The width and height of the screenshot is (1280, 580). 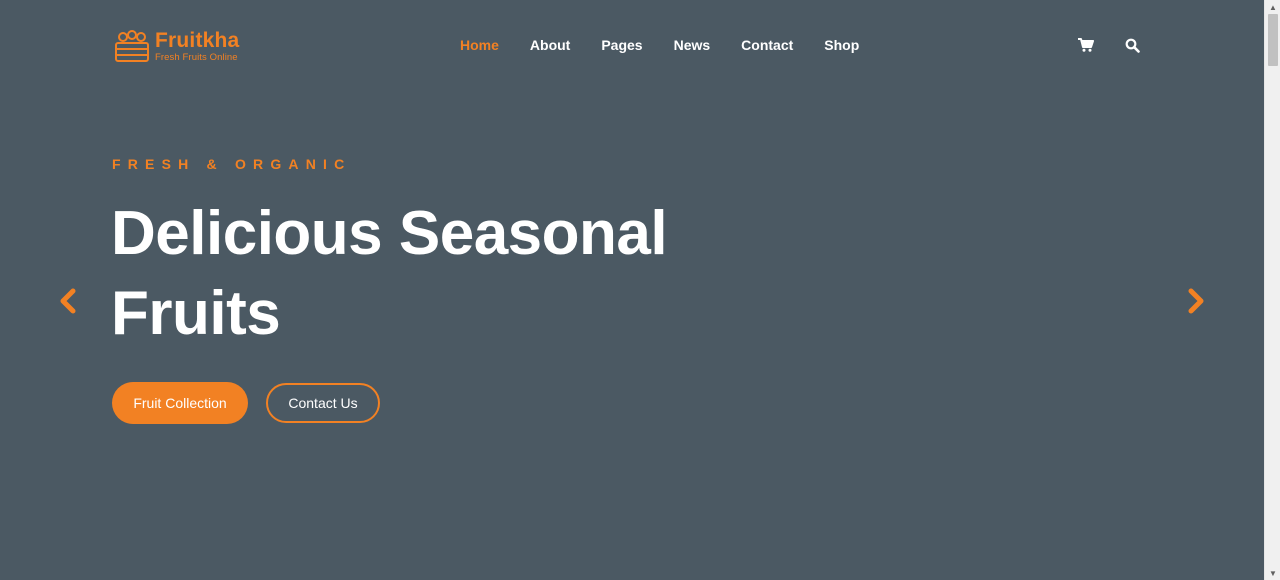 I want to click on scroll-up-arrow-icon: ▲, so click(x=1272, y=7).